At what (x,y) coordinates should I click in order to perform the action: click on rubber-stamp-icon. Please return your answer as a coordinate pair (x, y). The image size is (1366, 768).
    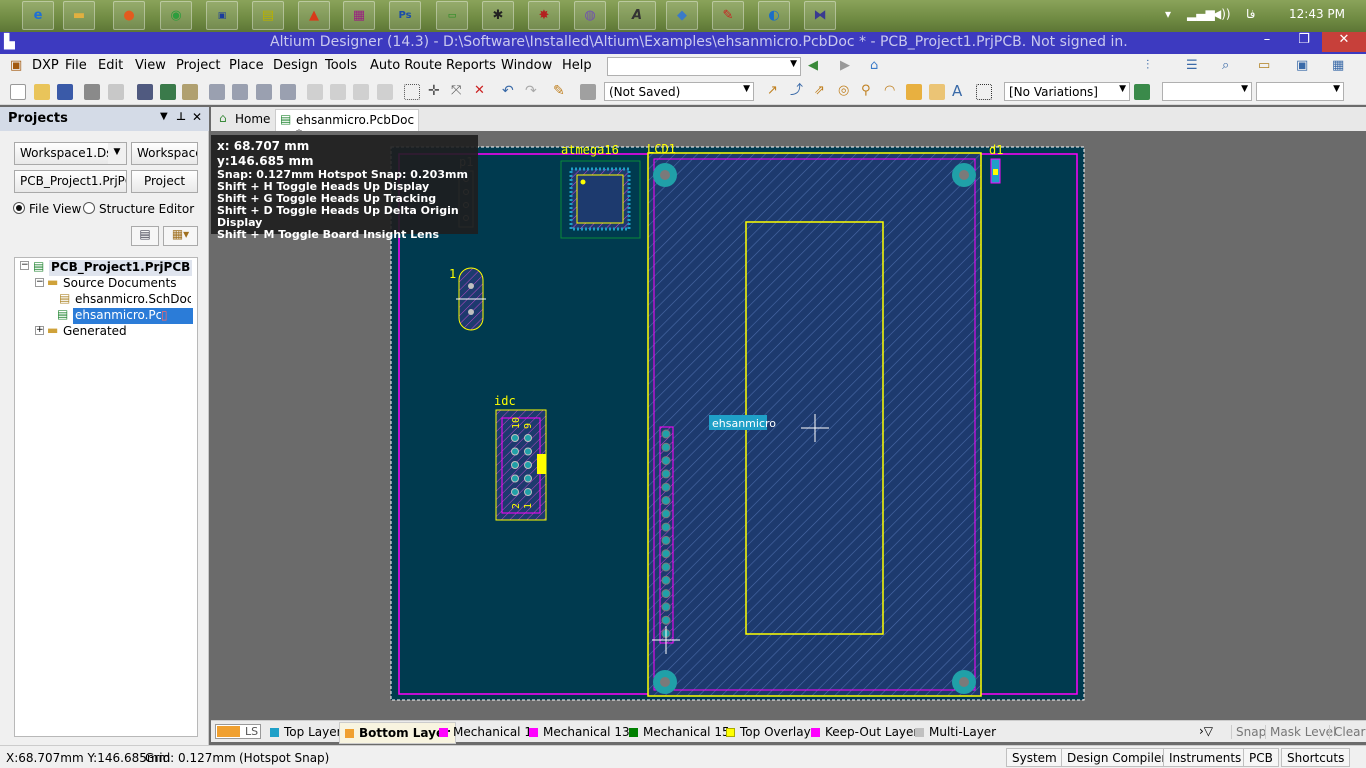
    Looking at the image, I should click on (385, 92).